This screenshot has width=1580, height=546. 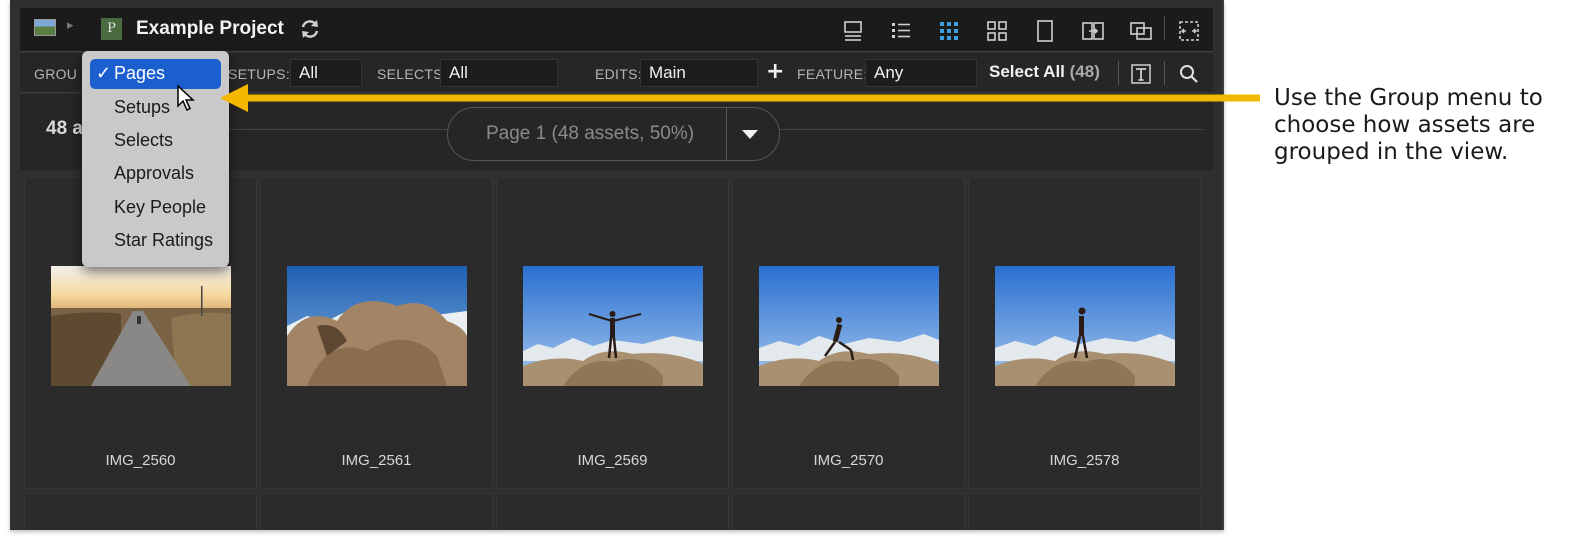 I want to click on menu-item-label: Pages, so click(x=140, y=73).